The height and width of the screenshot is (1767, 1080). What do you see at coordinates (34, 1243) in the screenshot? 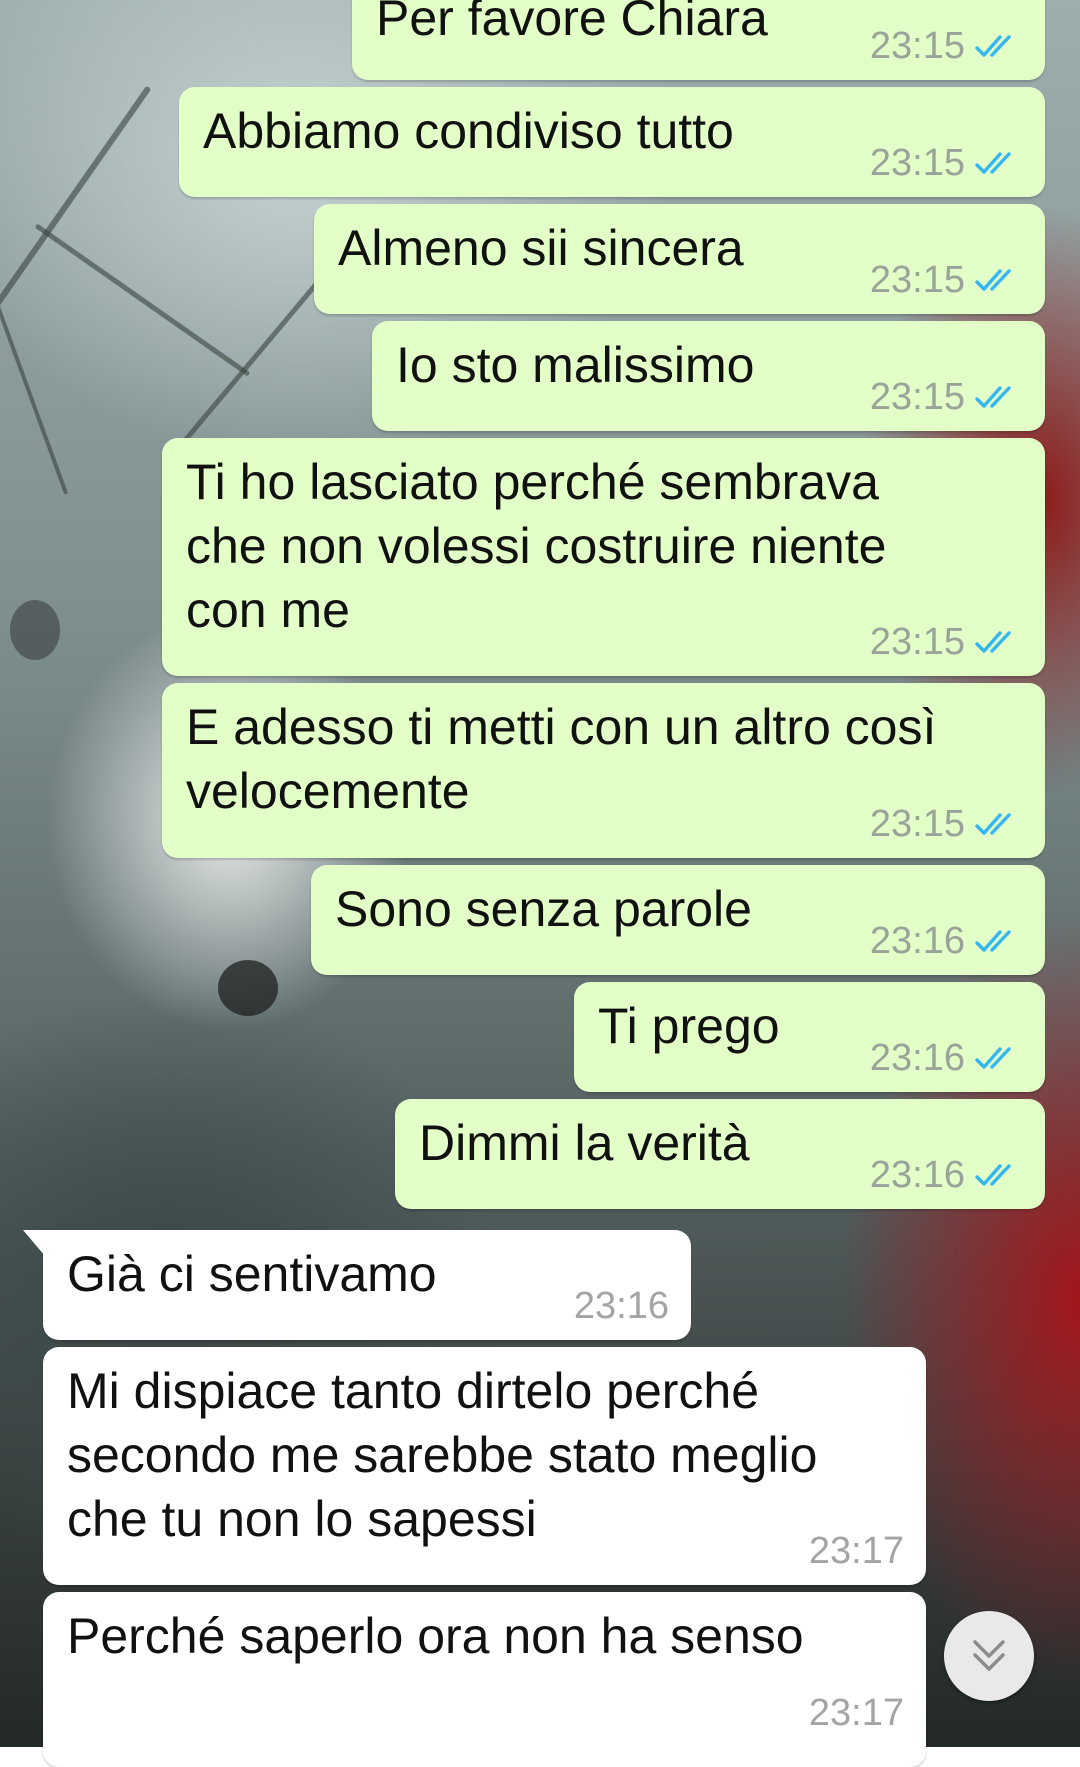
I see `bubble-tail` at bounding box center [34, 1243].